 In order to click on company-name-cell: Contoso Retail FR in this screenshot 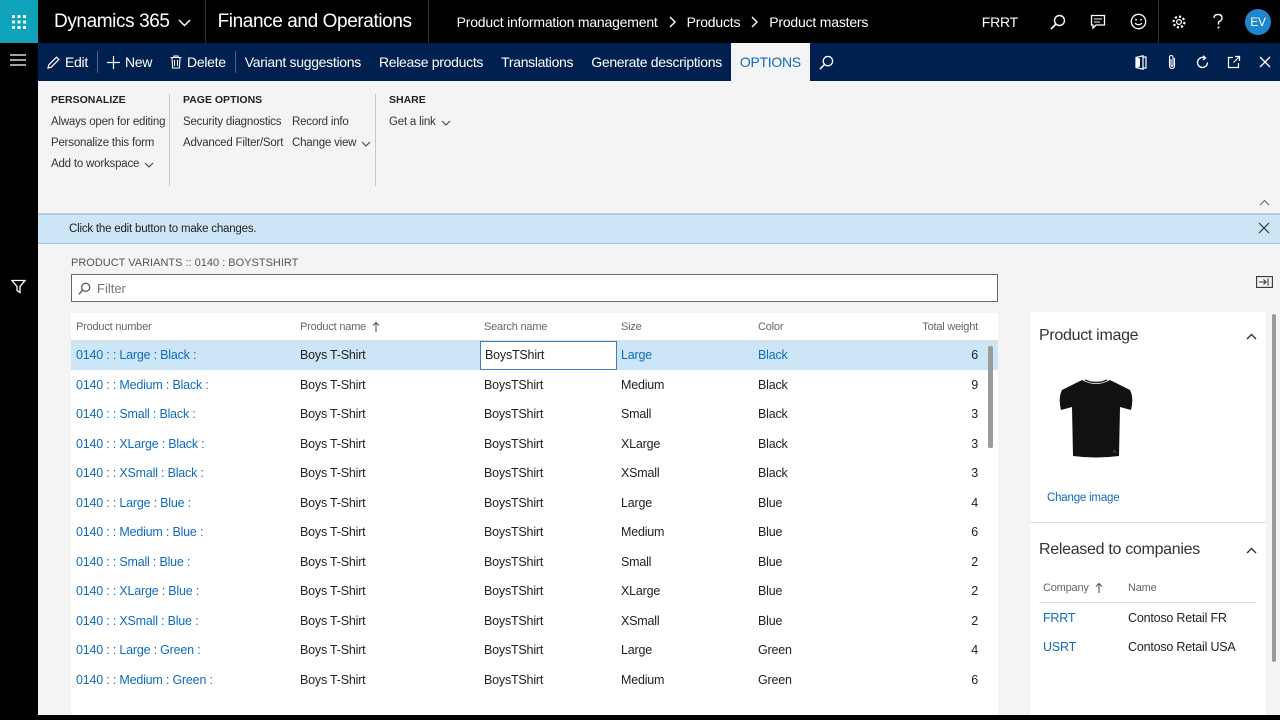, I will do `click(1177, 617)`.